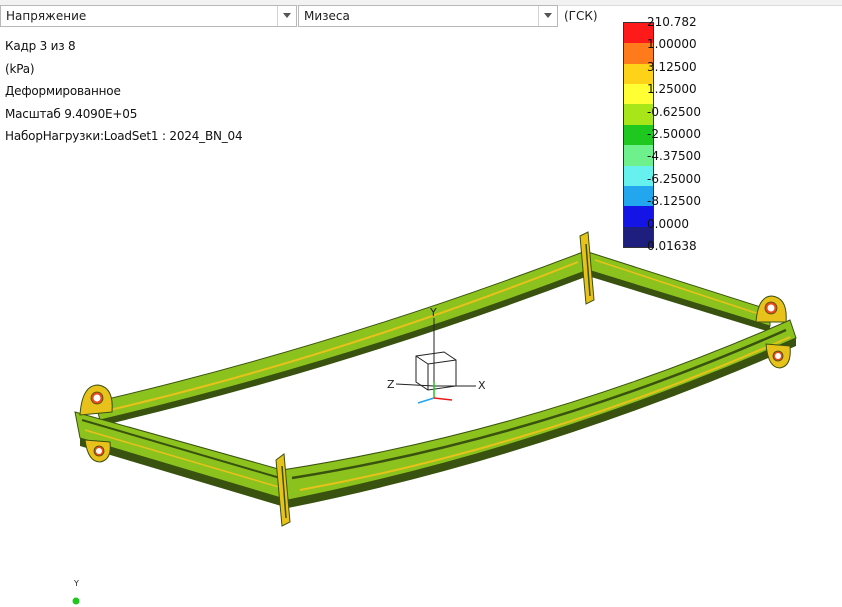 This screenshot has width=842, height=607. What do you see at coordinates (679, 291) in the screenshot?
I see `beam-far-right` at bounding box center [679, 291].